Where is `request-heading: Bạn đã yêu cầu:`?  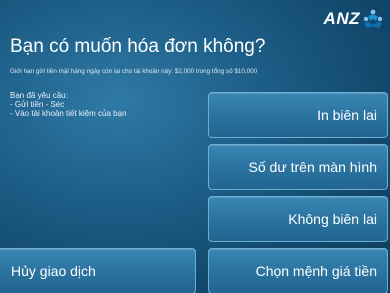
request-heading: Bạn đã yêu cầu: is located at coordinates (39, 95).